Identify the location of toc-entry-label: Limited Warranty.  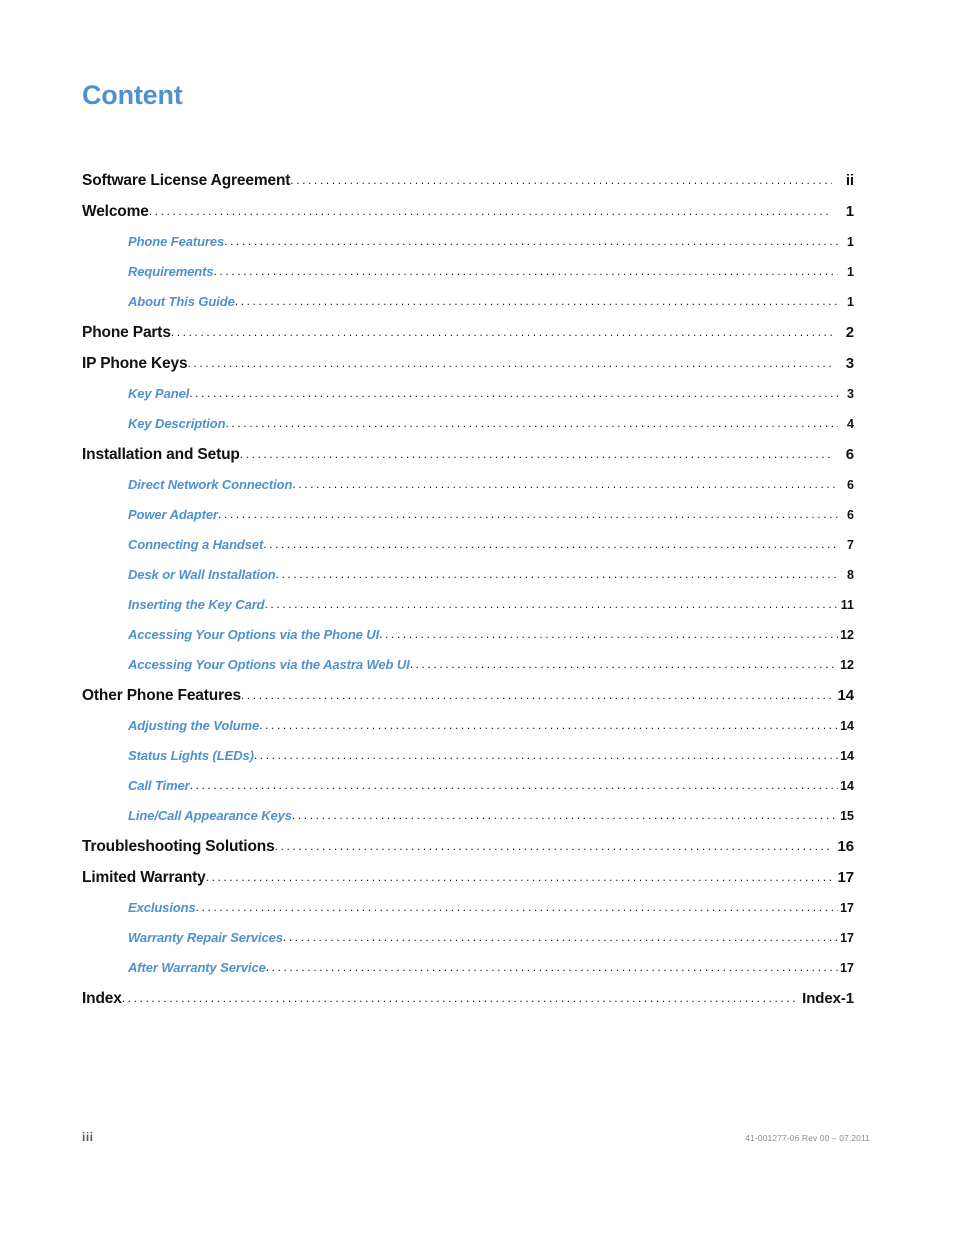
(144, 877).